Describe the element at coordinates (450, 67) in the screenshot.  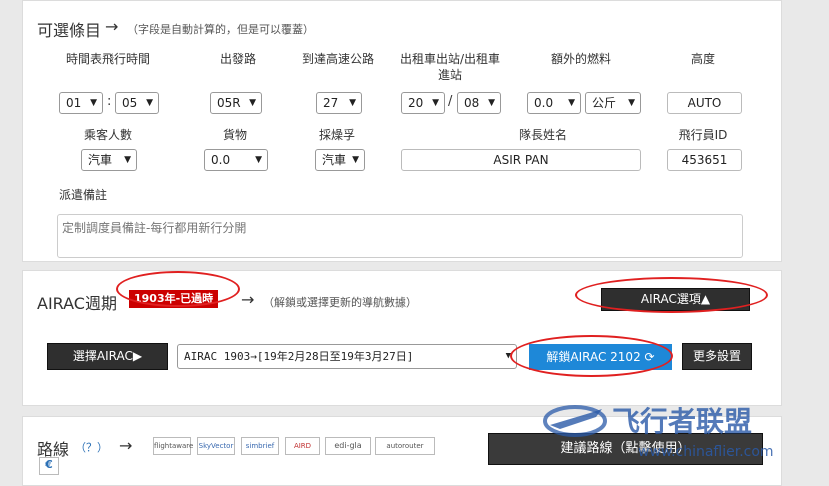
I see `label-taxi-times: 出租車出站/出租車進站` at that location.